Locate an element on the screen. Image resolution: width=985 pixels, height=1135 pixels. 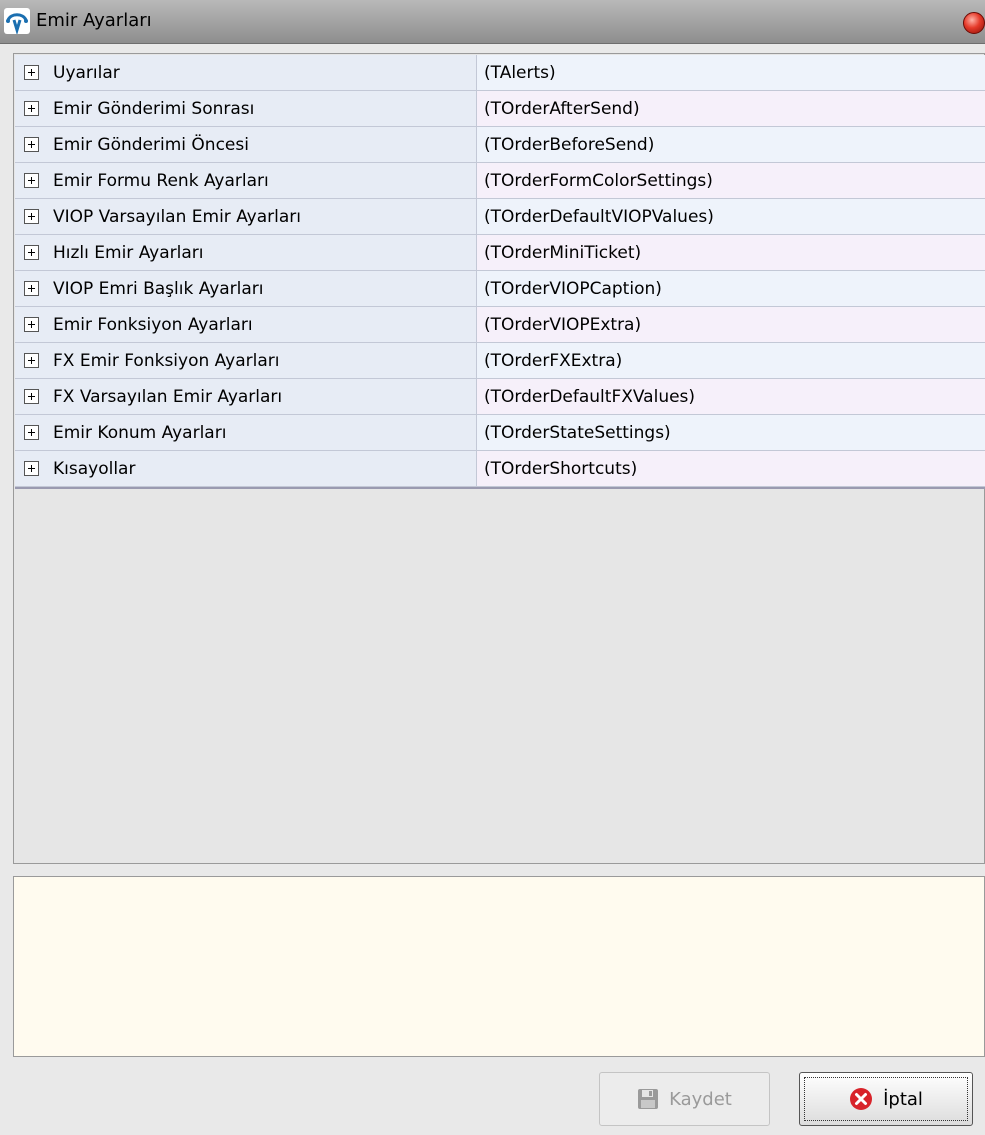
tree-row-name: Uyarılar is located at coordinates (86, 72).